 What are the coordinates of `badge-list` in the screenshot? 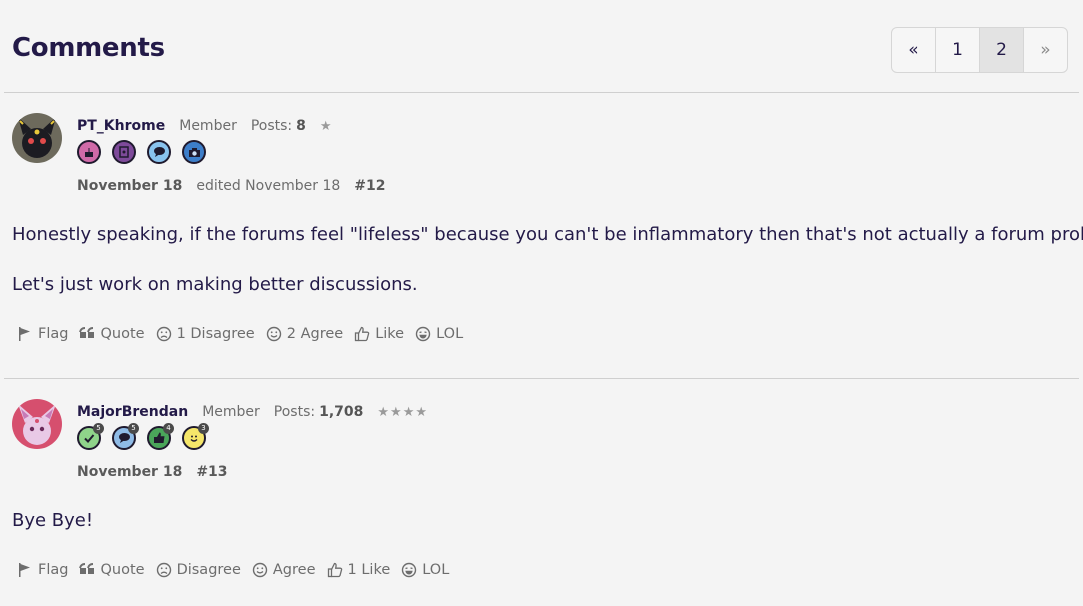 It's located at (147, 152).